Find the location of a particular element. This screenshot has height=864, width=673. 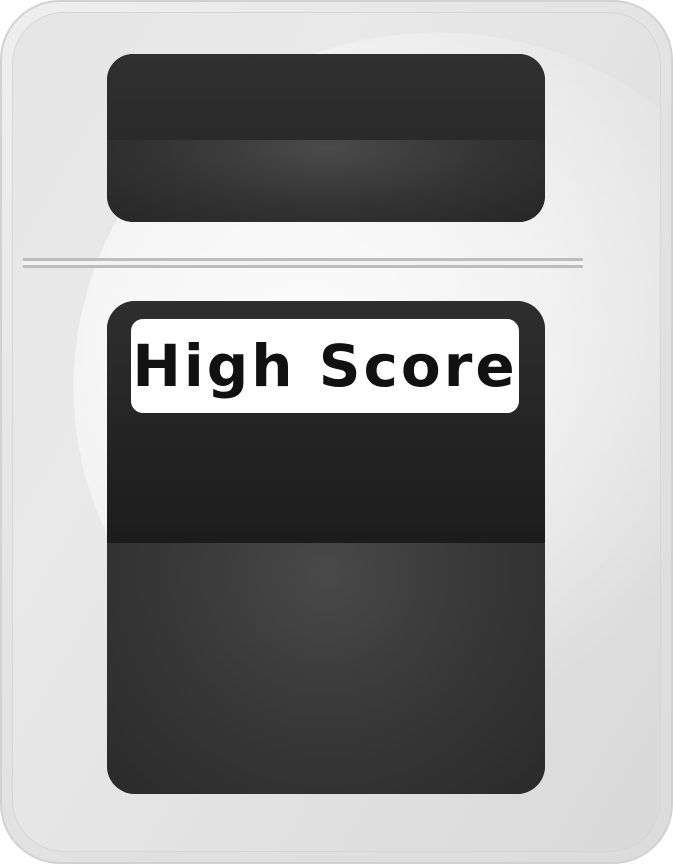

high-score-title: High Score is located at coordinates (325, 366).